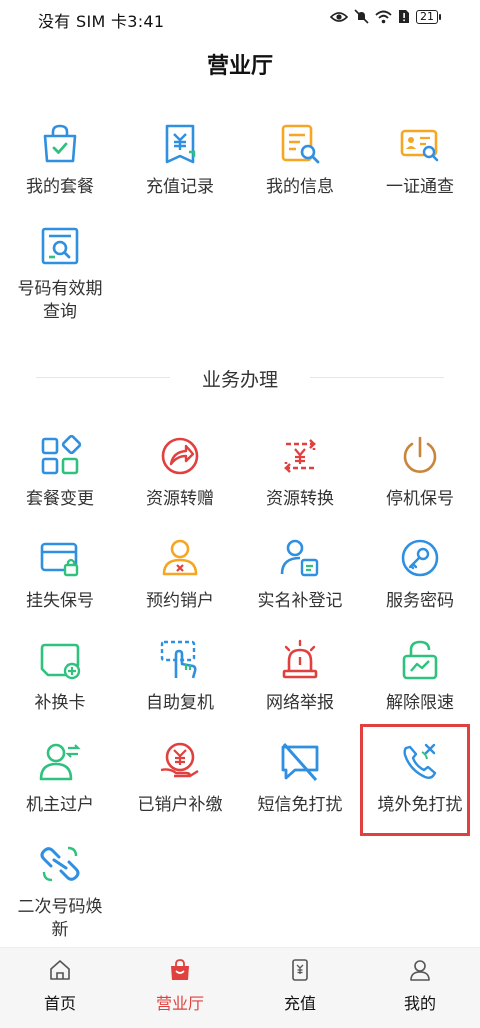  I want to click on service-sms-dnd: 短信免打扰, so click(300, 778).